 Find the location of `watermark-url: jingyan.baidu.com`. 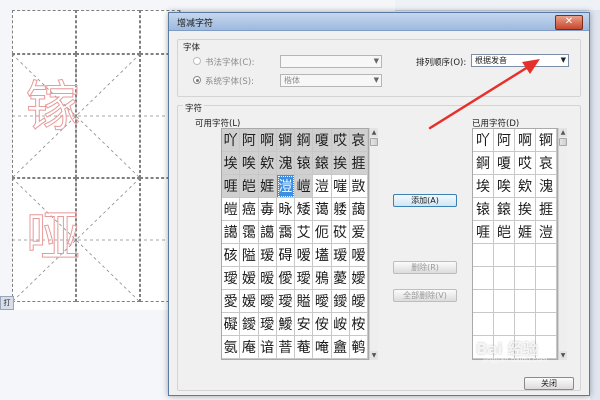

watermark-url: jingyan.baidu.com is located at coordinates (515, 360).